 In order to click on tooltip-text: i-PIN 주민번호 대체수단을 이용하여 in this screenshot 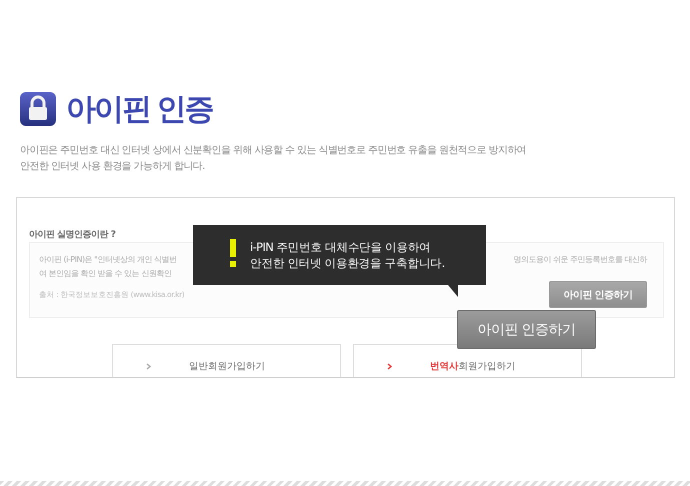, I will do `click(341, 247)`.